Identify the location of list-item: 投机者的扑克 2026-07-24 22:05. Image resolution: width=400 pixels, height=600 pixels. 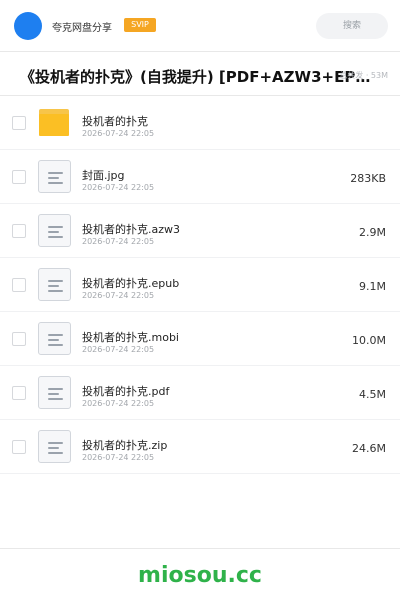
(200, 123).